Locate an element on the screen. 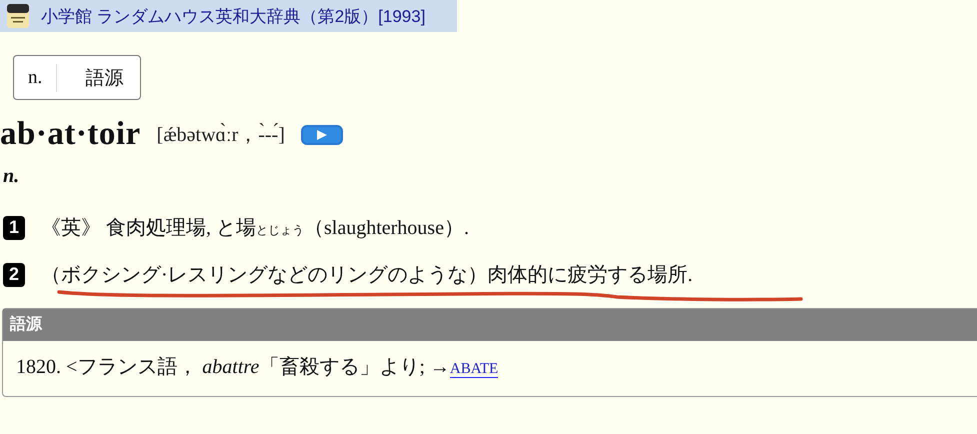 The width and height of the screenshot is (977, 434). sense-text: （ボクシング·レスリングなどのリングのような）肉体的に疲労する場所. is located at coordinates (367, 275).